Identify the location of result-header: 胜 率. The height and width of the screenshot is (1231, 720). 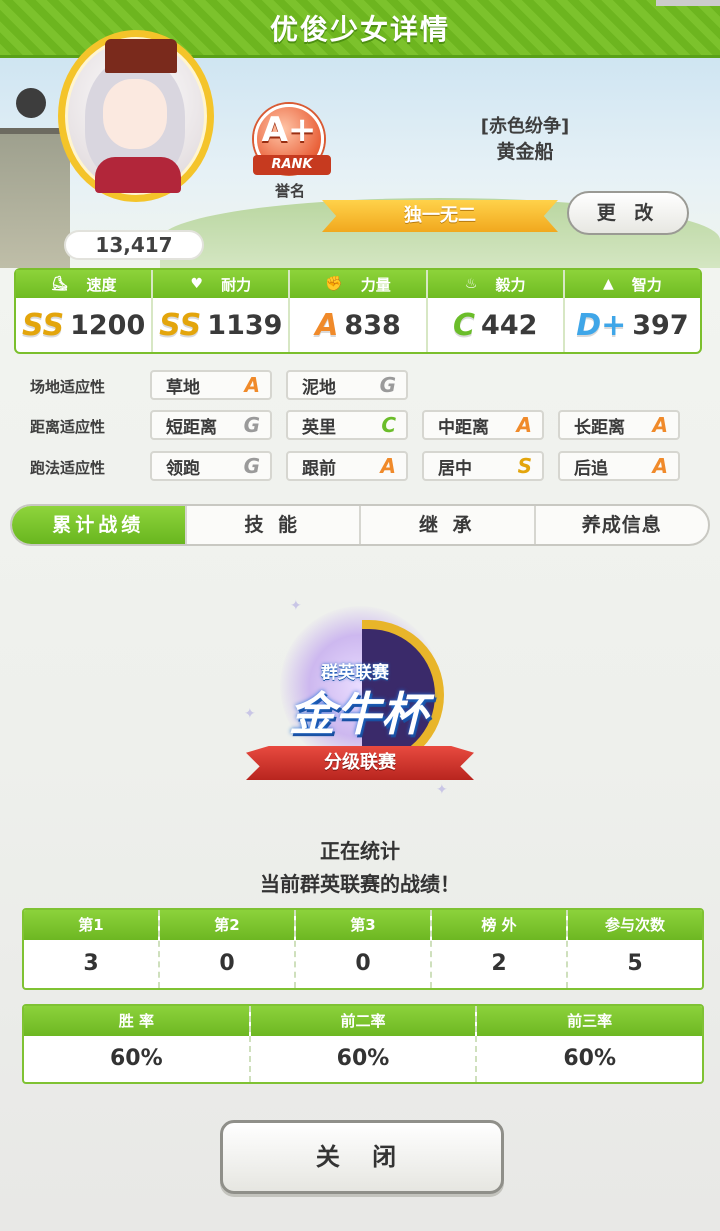
(136, 1021).